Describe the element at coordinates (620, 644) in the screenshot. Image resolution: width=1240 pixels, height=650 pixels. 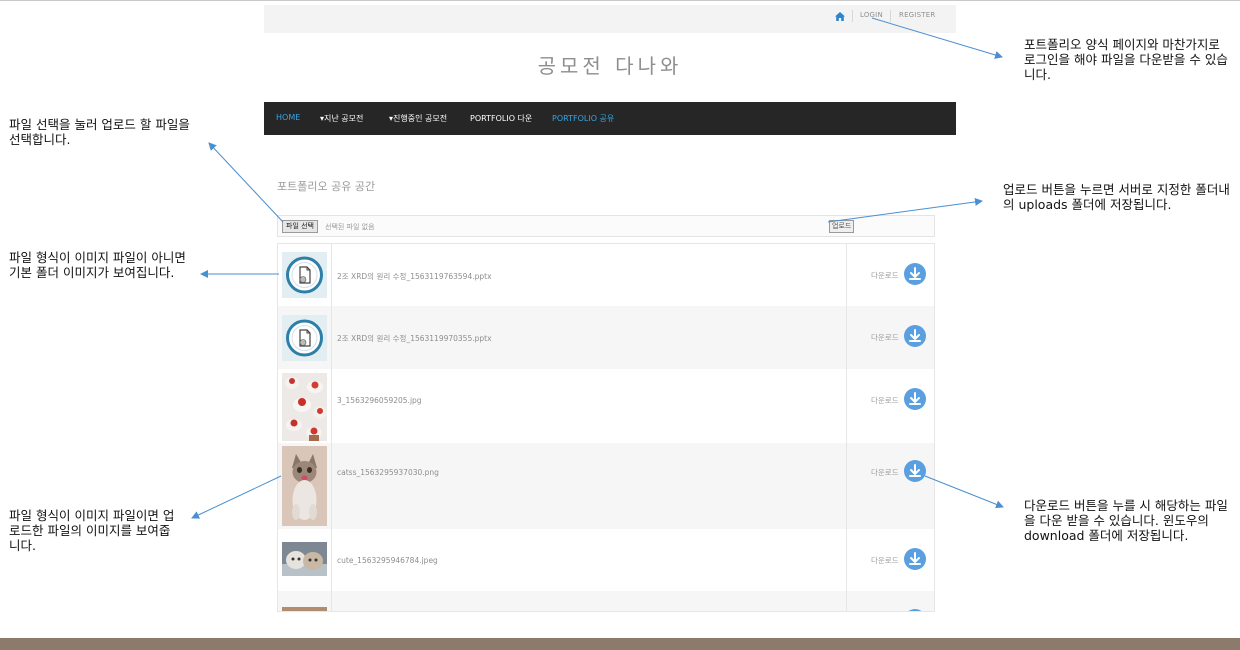
I see `bottom-band` at that location.